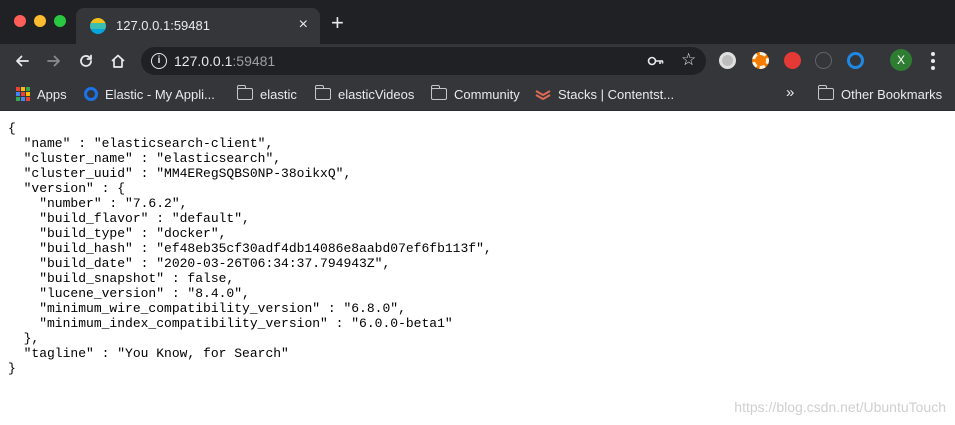 The height and width of the screenshot is (425, 955). I want to click on info-extension-icon, so click(823, 60).